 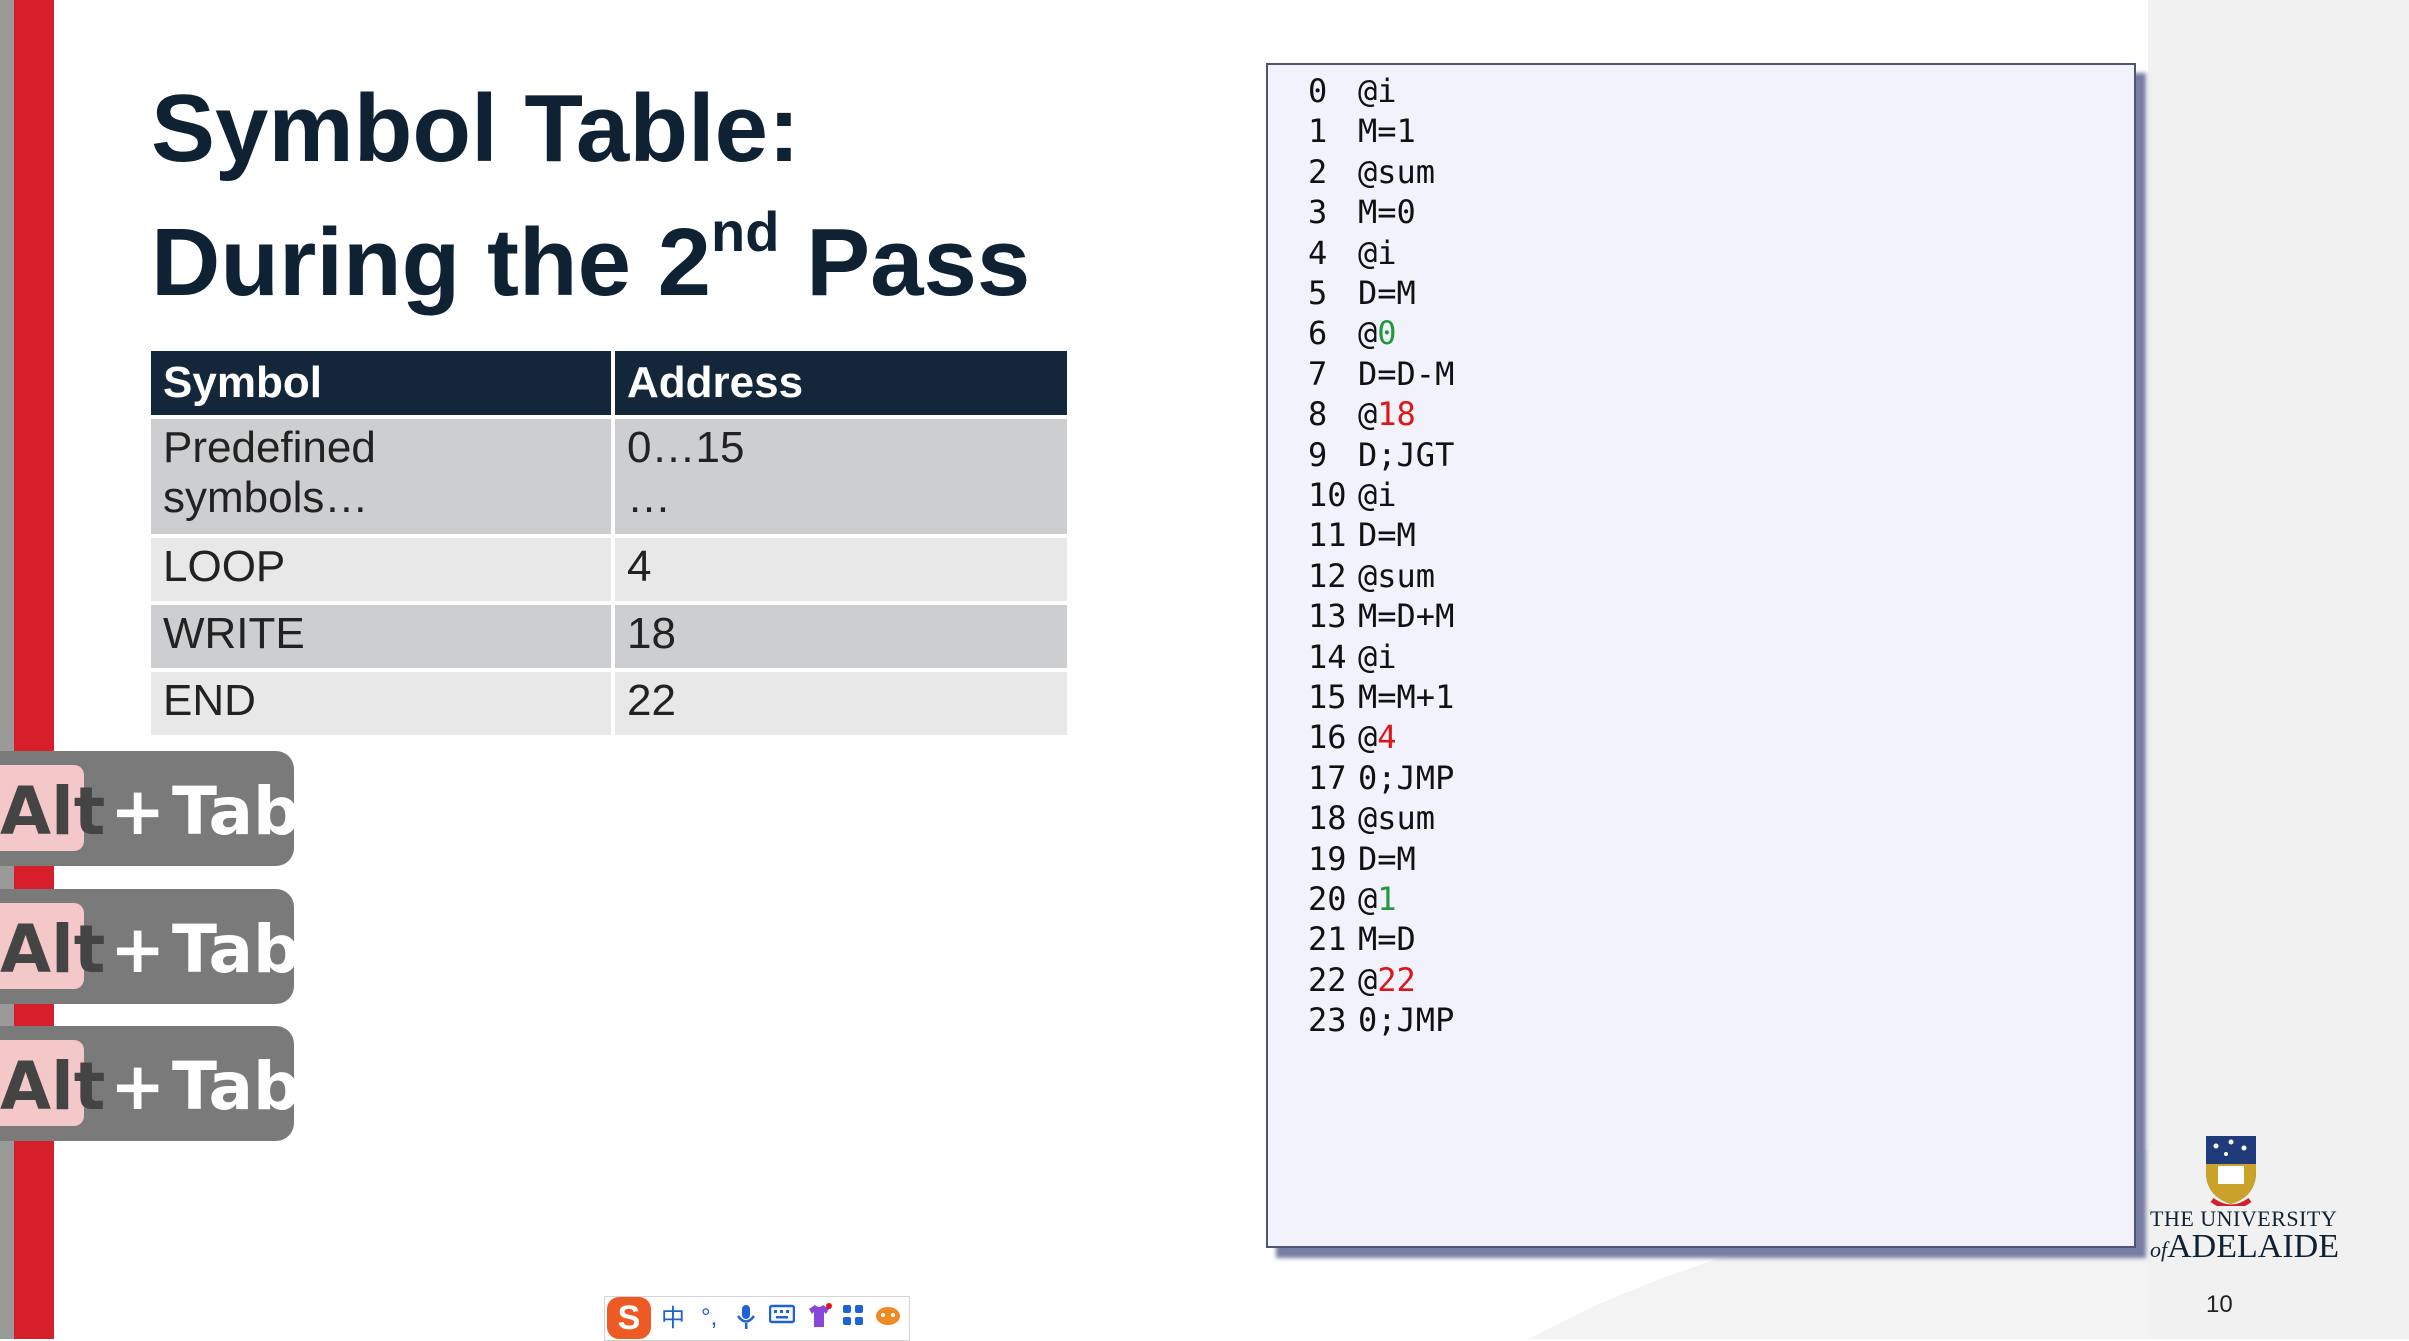 I want to click on keyboard-icon, so click(x=782, y=1318).